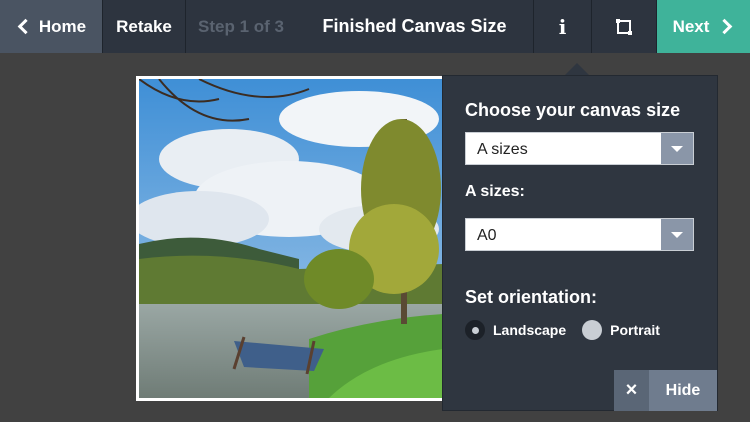 This screenshot has height=422, width=750. I want to click on crop-button, so click(624, 26).